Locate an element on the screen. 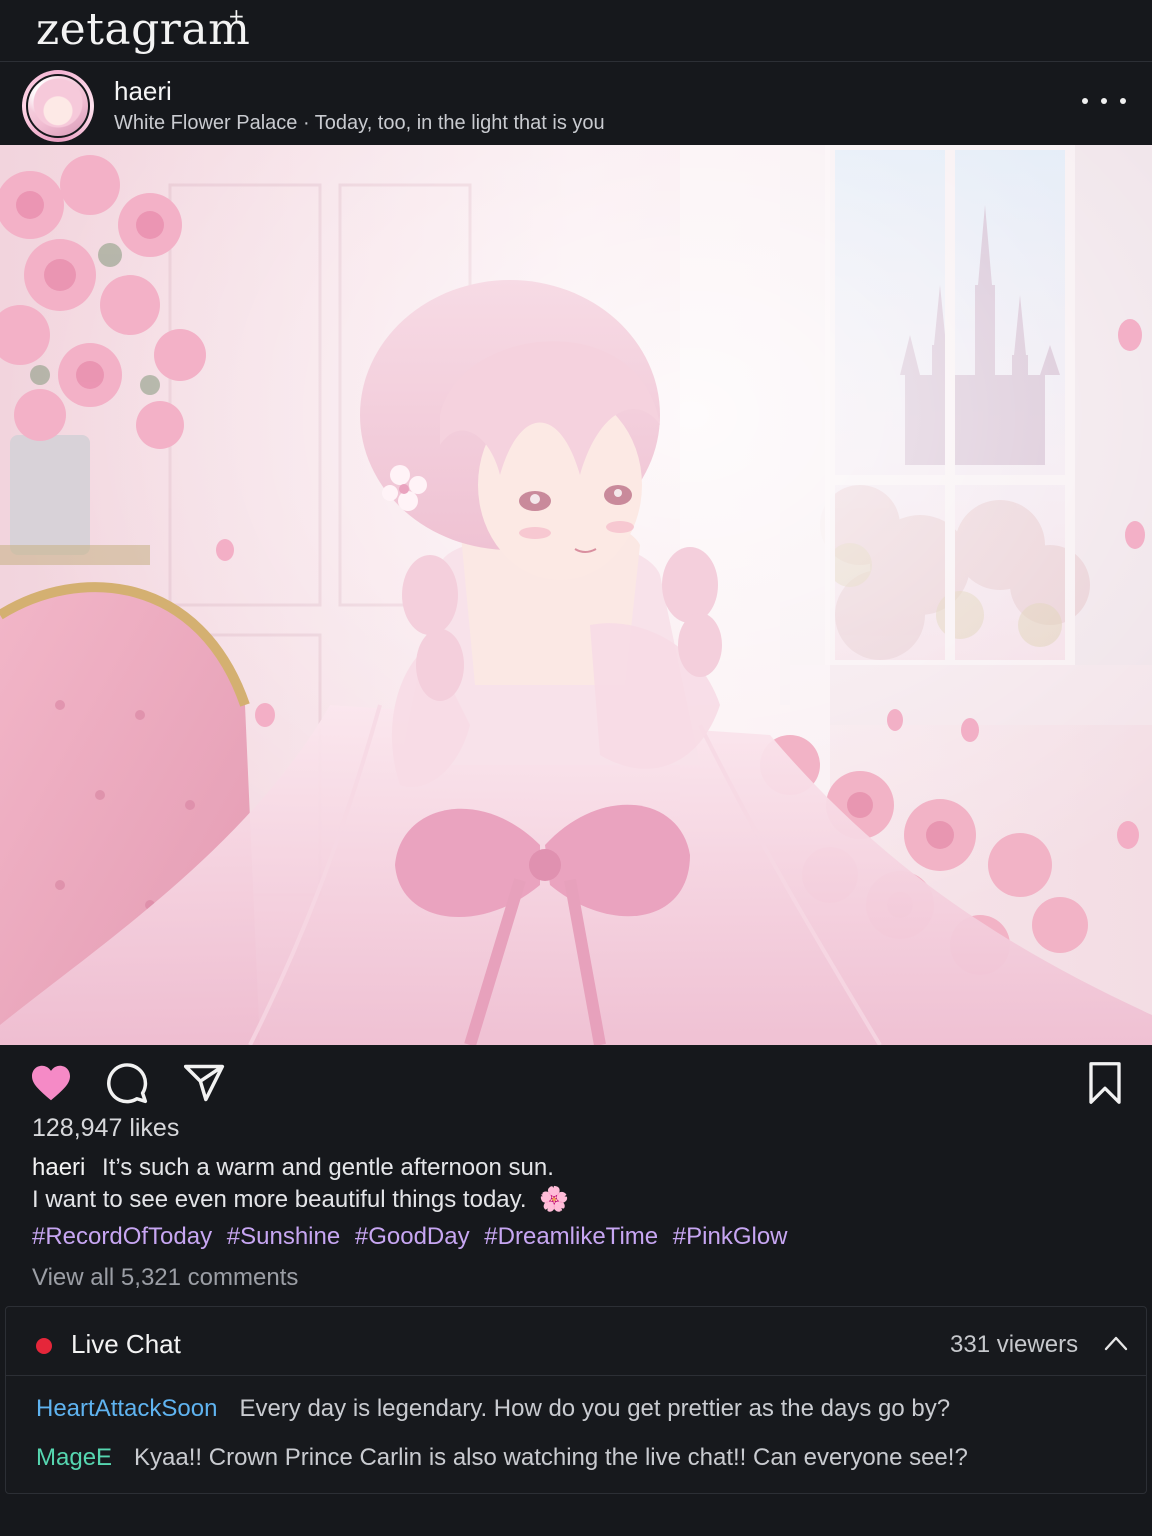 This screenshot has width=1152, height=1536. hashtag-link: #PinkGlow is located at coordinates (730, 1236).